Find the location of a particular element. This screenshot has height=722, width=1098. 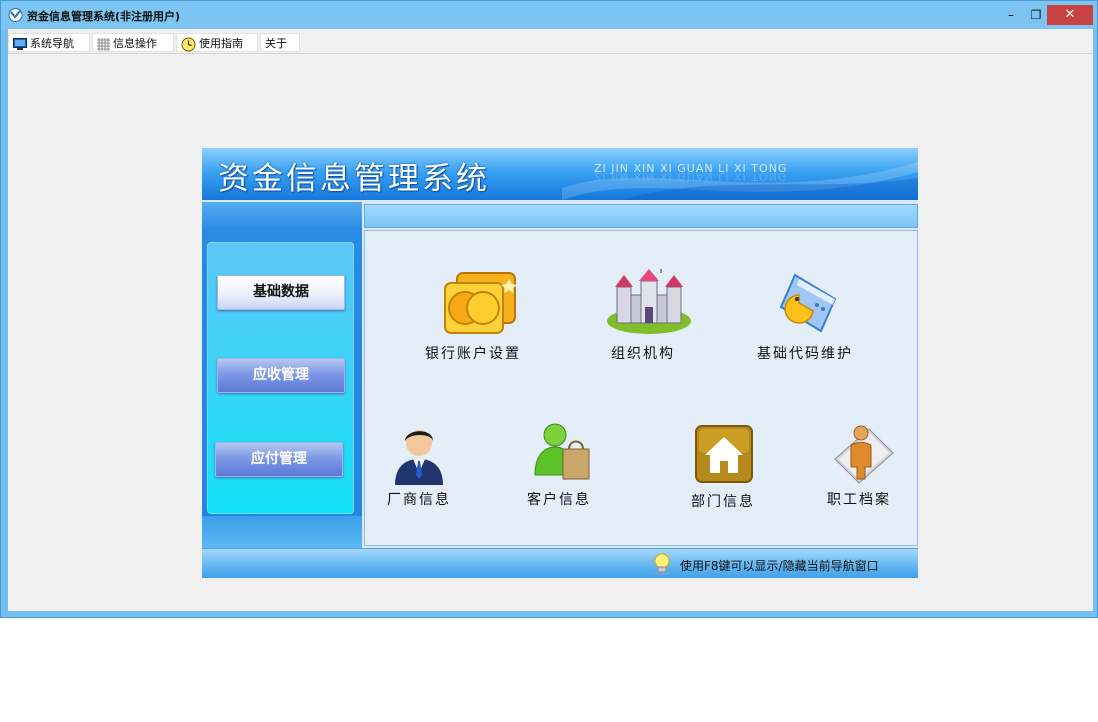

content-header is located at coordinates (641, 216).